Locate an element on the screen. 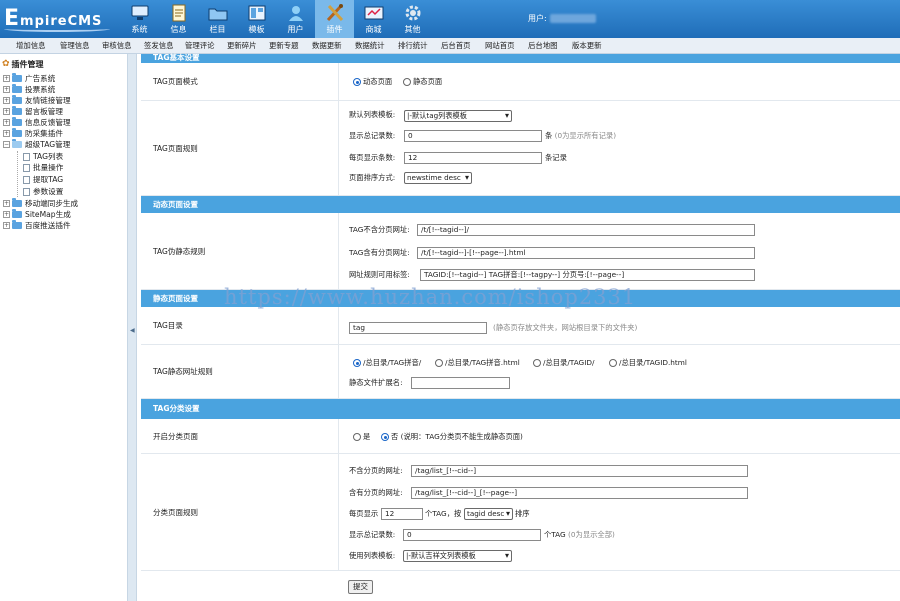  mode-dynamic-radio: 动态页面 is located at coordinates (372, 82).